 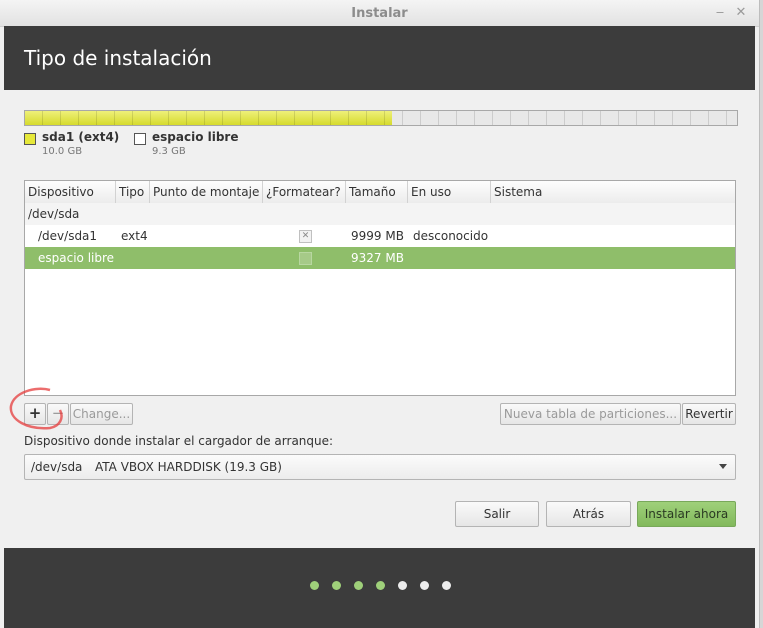 I want to click on format-checkbox, so click(x=305, y=258).